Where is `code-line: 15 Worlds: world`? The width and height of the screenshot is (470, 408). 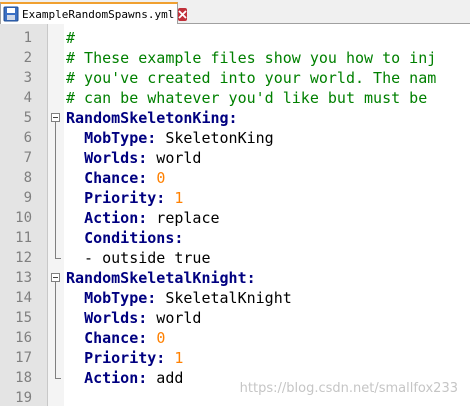
code-line: 15 Worlds: world is located at coordinates (235, 318).